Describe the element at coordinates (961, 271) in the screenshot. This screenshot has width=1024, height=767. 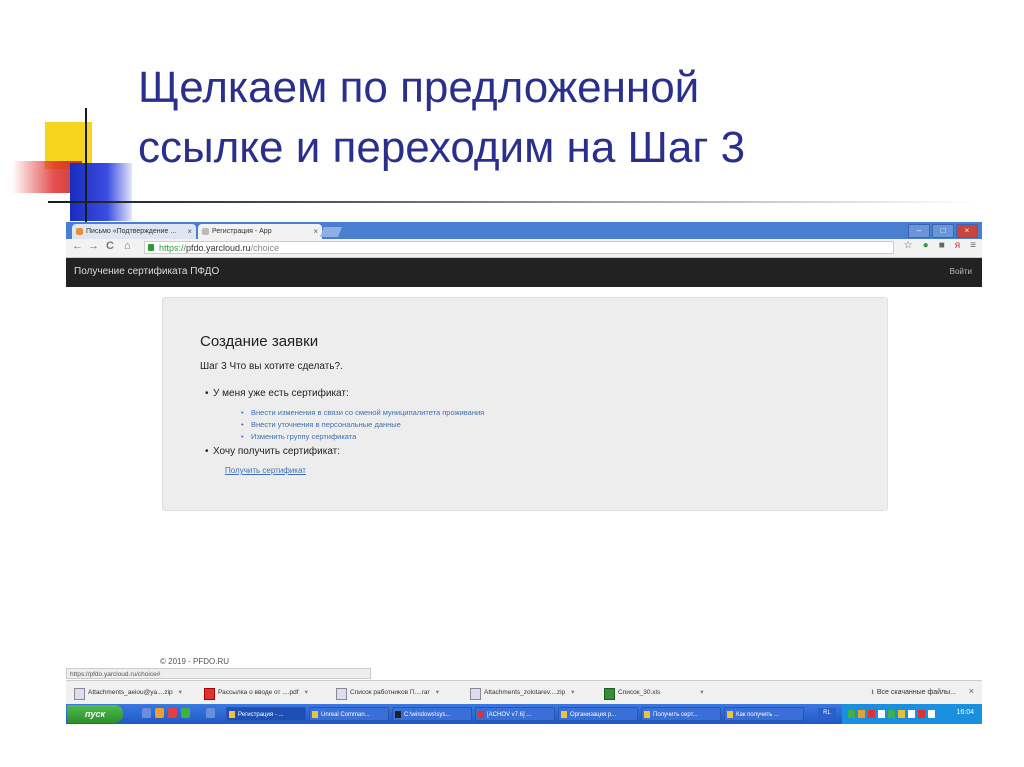
I see `login-link: Войти` at that location.